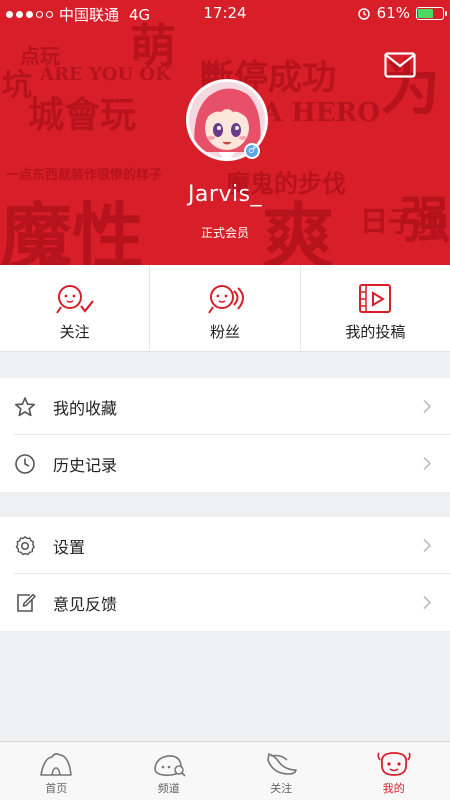  I want to click on tab-mine: 我的, so click(394, 771).